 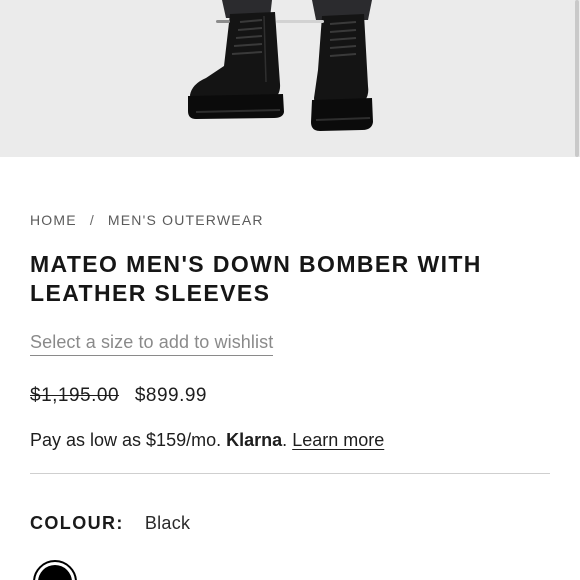 What do you see at coordinates (300, 21) in the screenshot?
I see `carousel-dot` at bounding box center [300, 21].